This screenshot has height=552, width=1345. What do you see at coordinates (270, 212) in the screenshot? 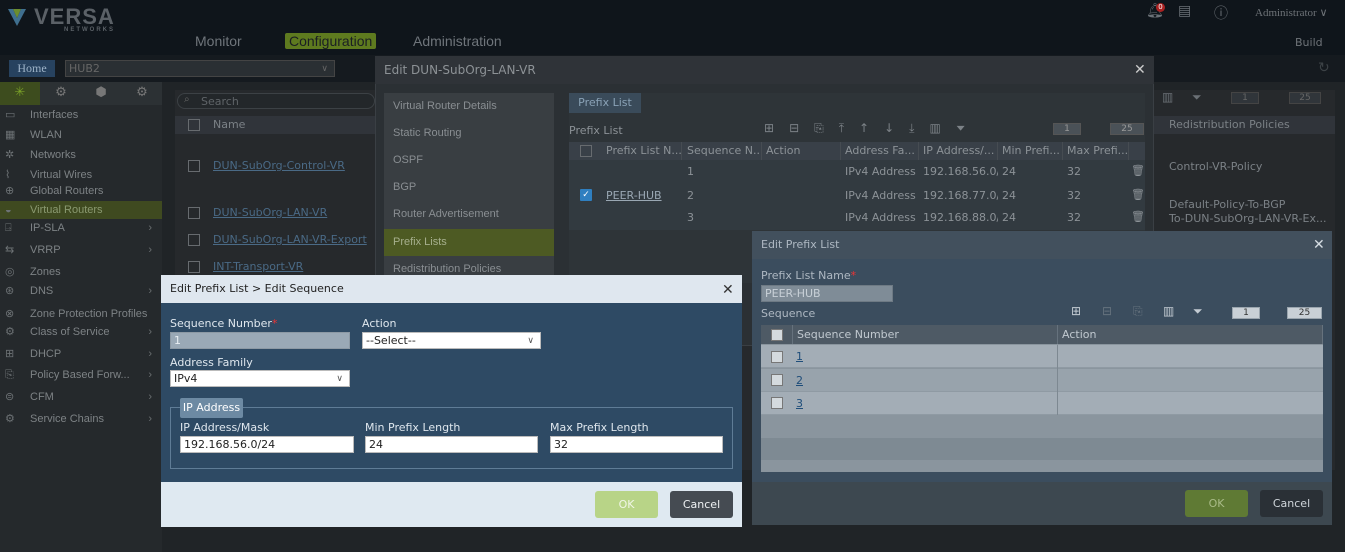
I see `row-link-lan-vr: DUN-SubOrg-LAN-VR` at bounding box center [270, 212].